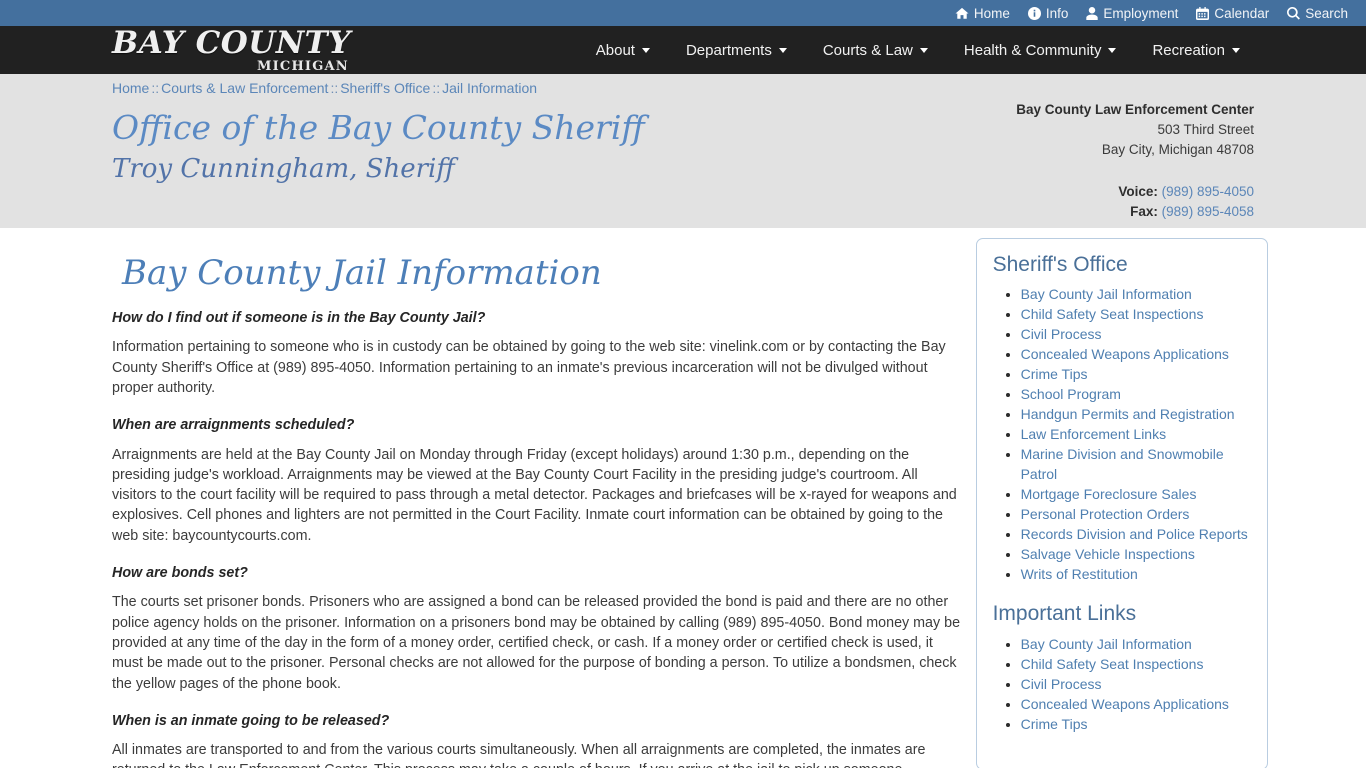 Image resolution: width=1366 pixels, height=768 pixels. I want to click on list-item: Salvage Vehicle Inspections, so click(1137, 554).